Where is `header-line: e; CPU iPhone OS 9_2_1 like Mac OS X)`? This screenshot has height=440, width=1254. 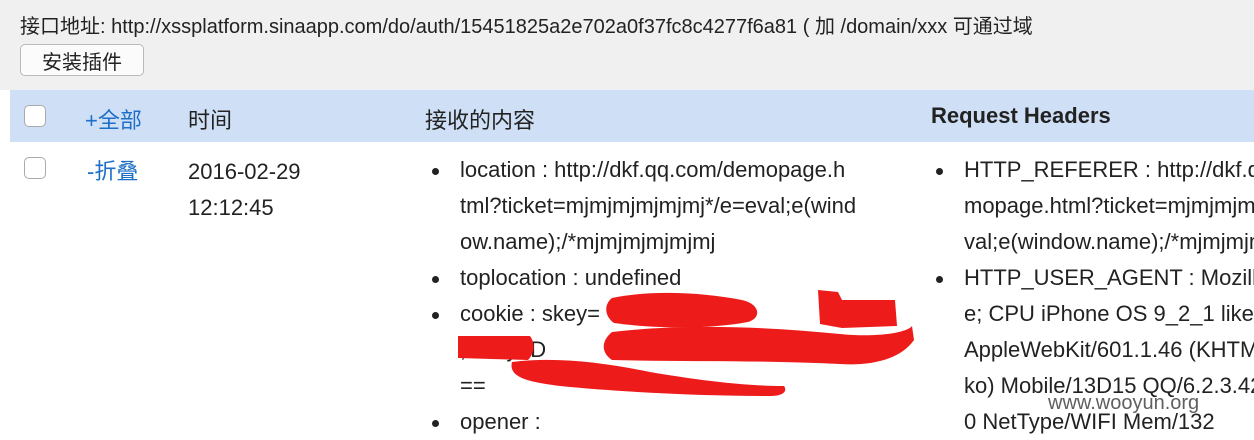
header-line: e; CPU iPhone OS 9_2_1 like Mac OS X) is located at coordinates (1109, 313).